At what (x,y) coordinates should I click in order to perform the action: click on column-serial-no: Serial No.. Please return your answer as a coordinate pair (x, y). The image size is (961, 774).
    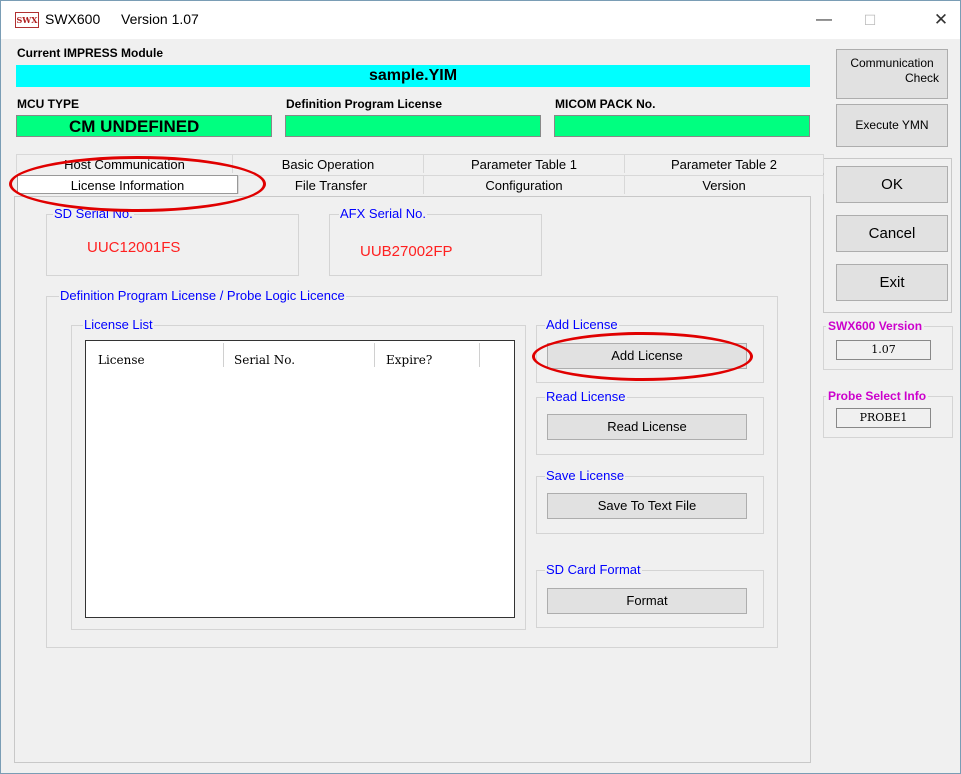
    Looking at the image, I should click on (264, 360).